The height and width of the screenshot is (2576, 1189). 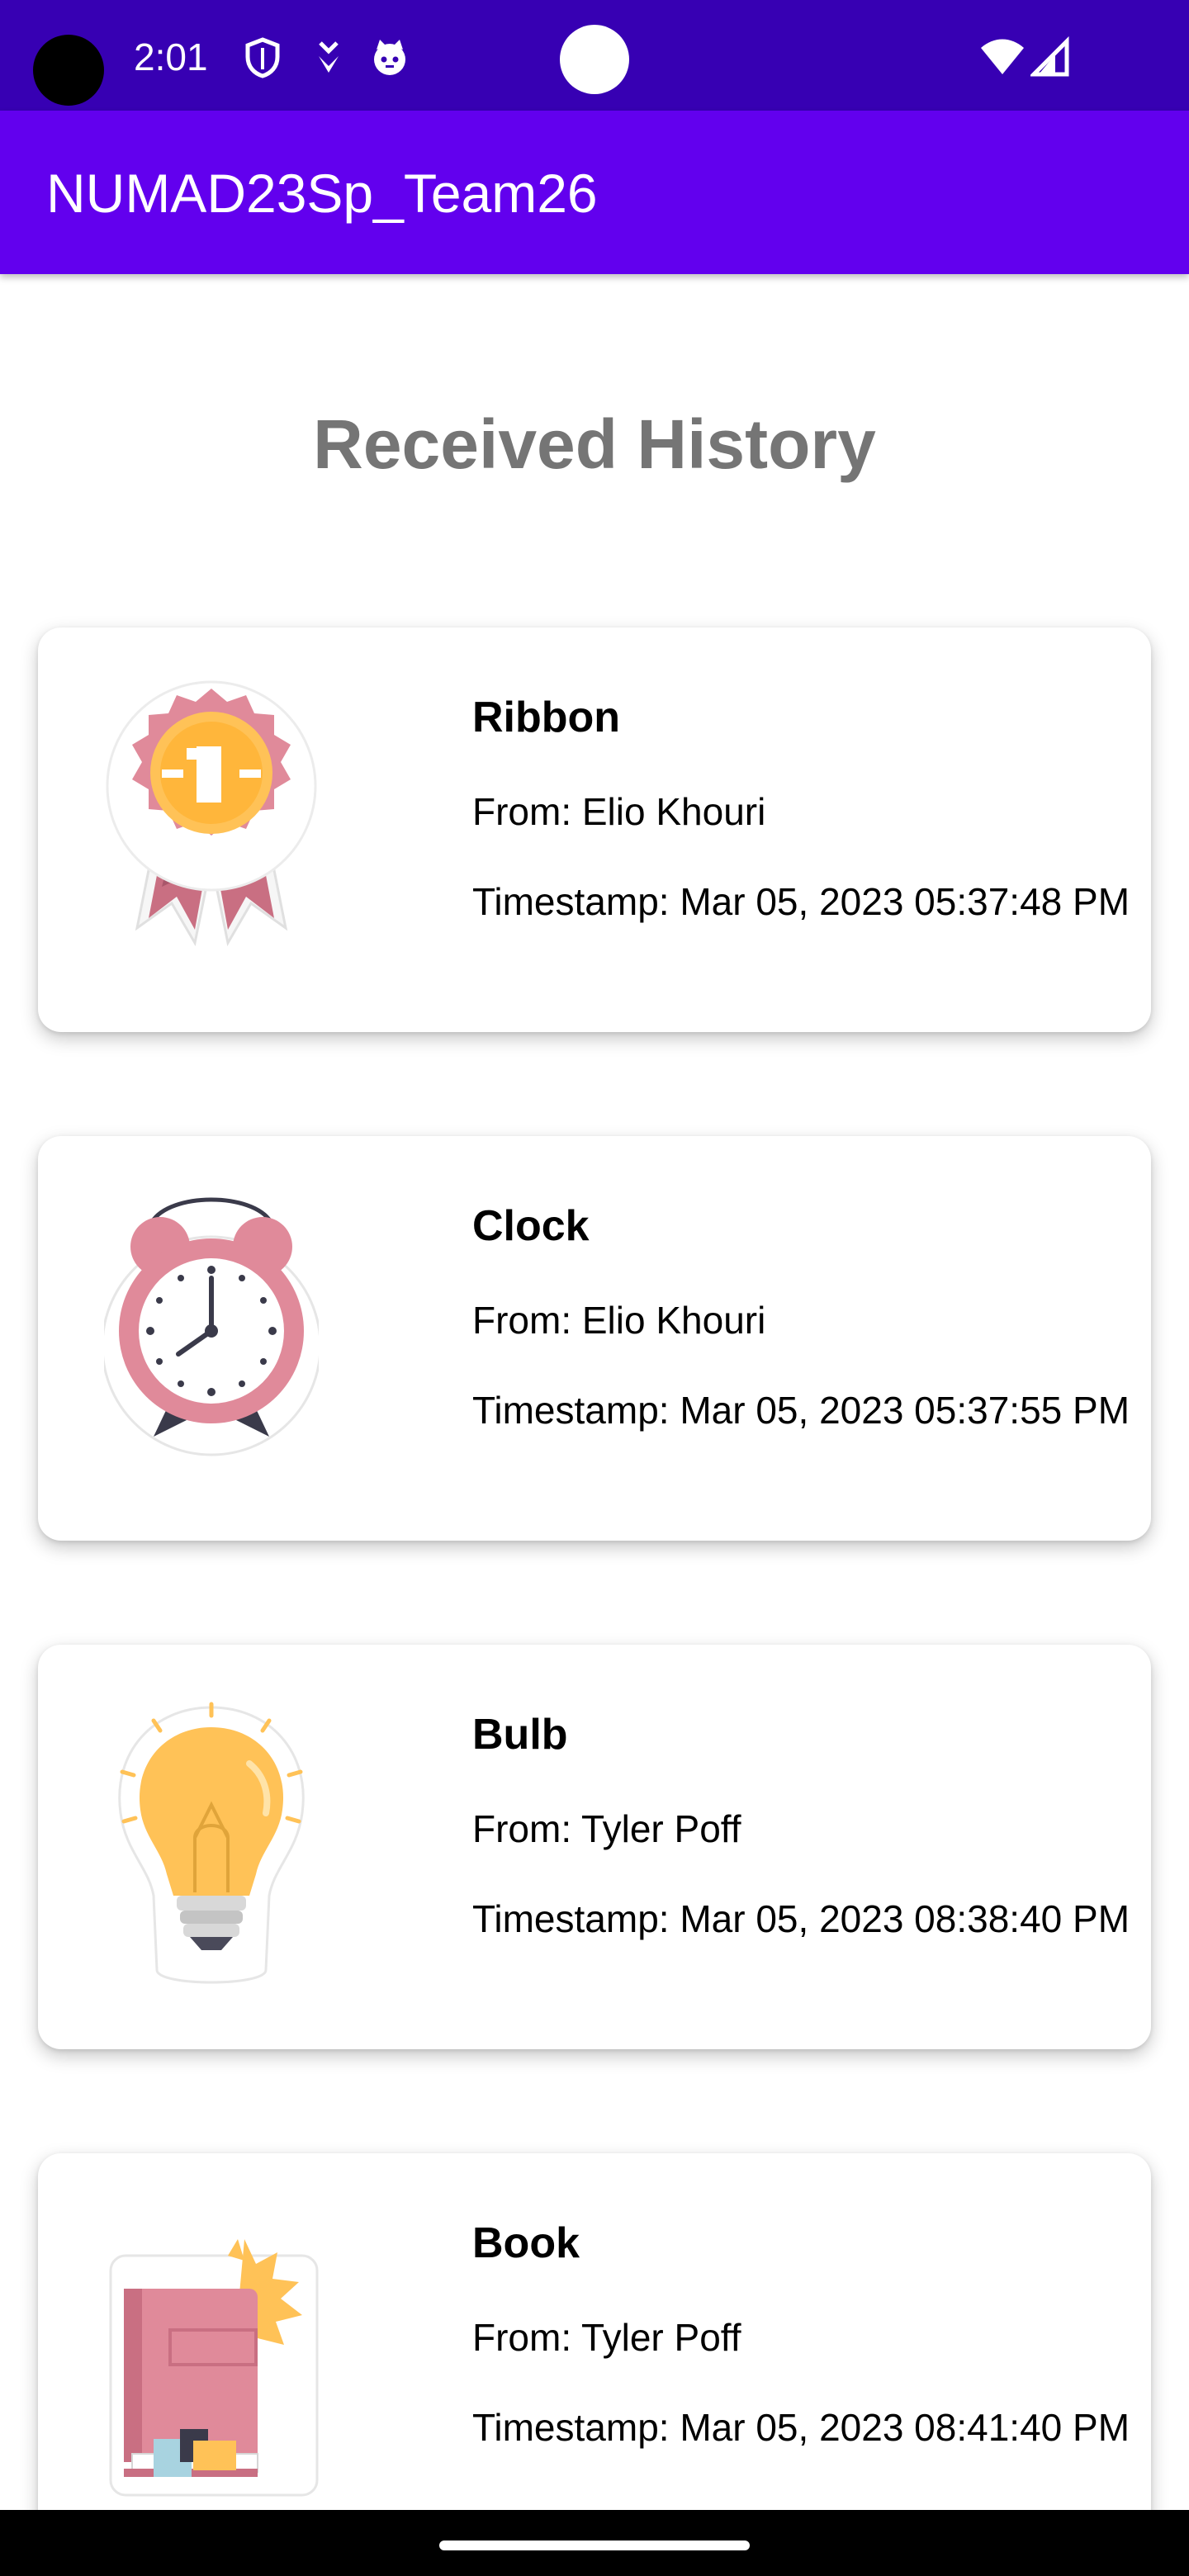 I want to click on cell-signal-icon, so click(x=1049, y=56).